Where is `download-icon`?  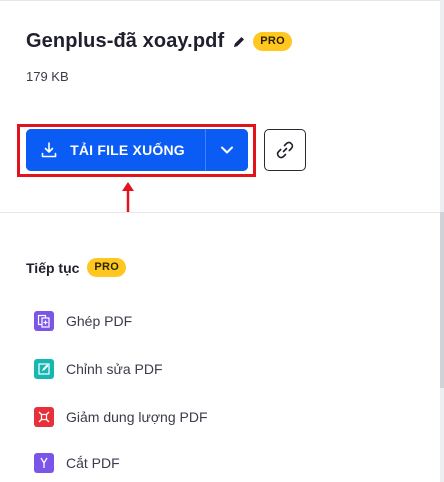
download-icon is located at coordinates (49, 150).